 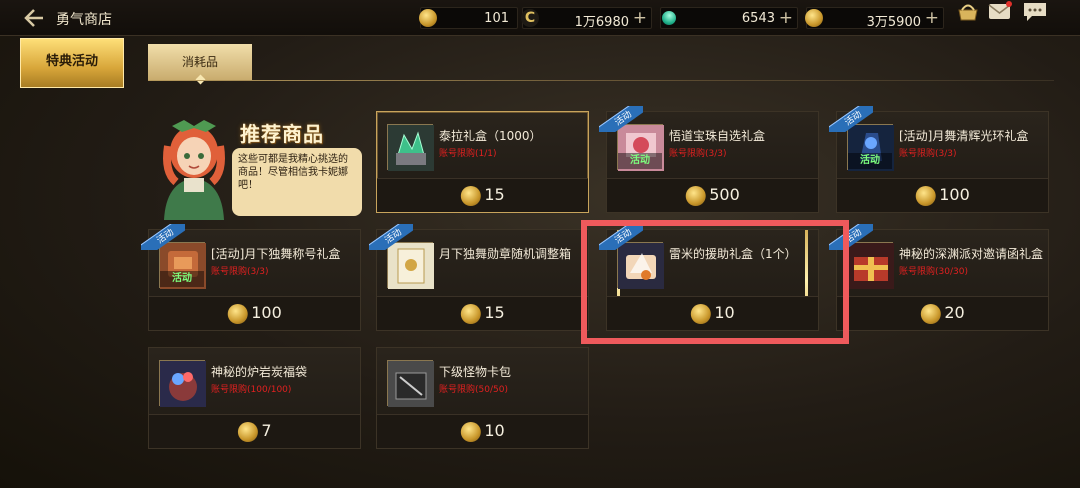 I want to click on purchase-limit: 账号限购(50/50), so click(x=473, y=390).